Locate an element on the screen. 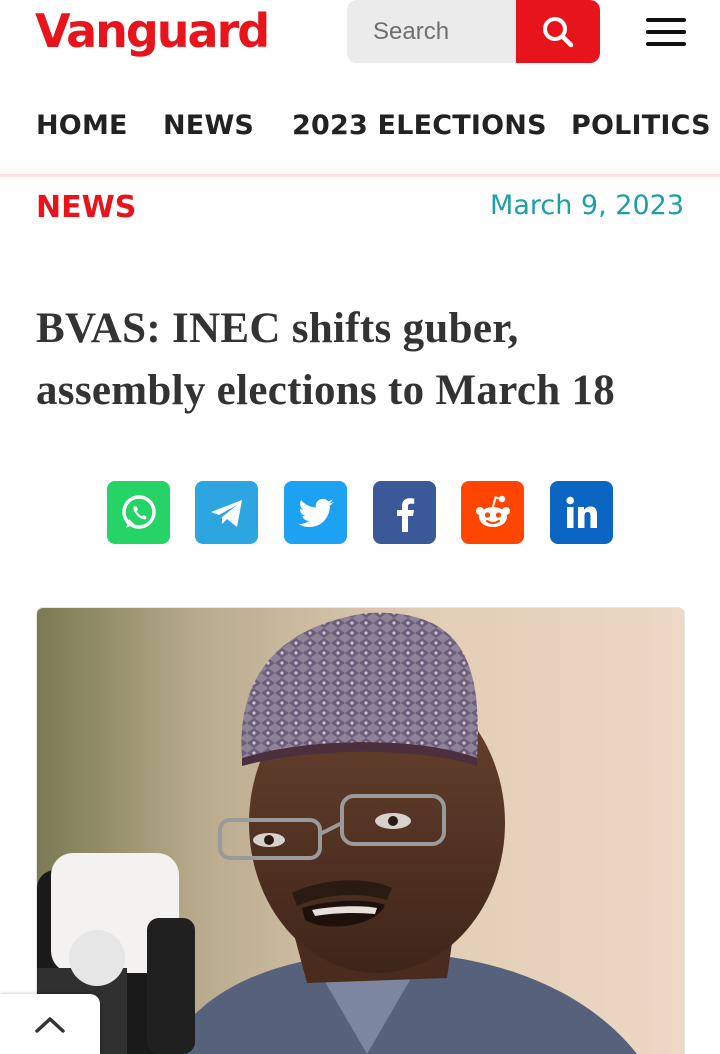 The width and height of the screenshot is (720, 1054). search-button is located at coordinates (558, 31).